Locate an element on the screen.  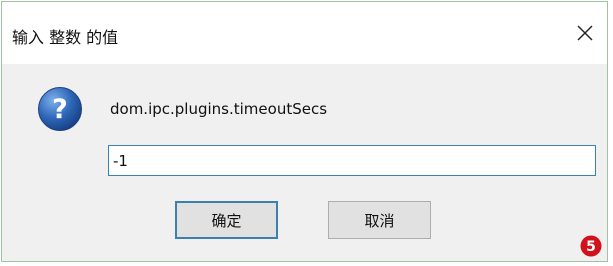
ok-button: 确定 is located at coordinates (226, 220).